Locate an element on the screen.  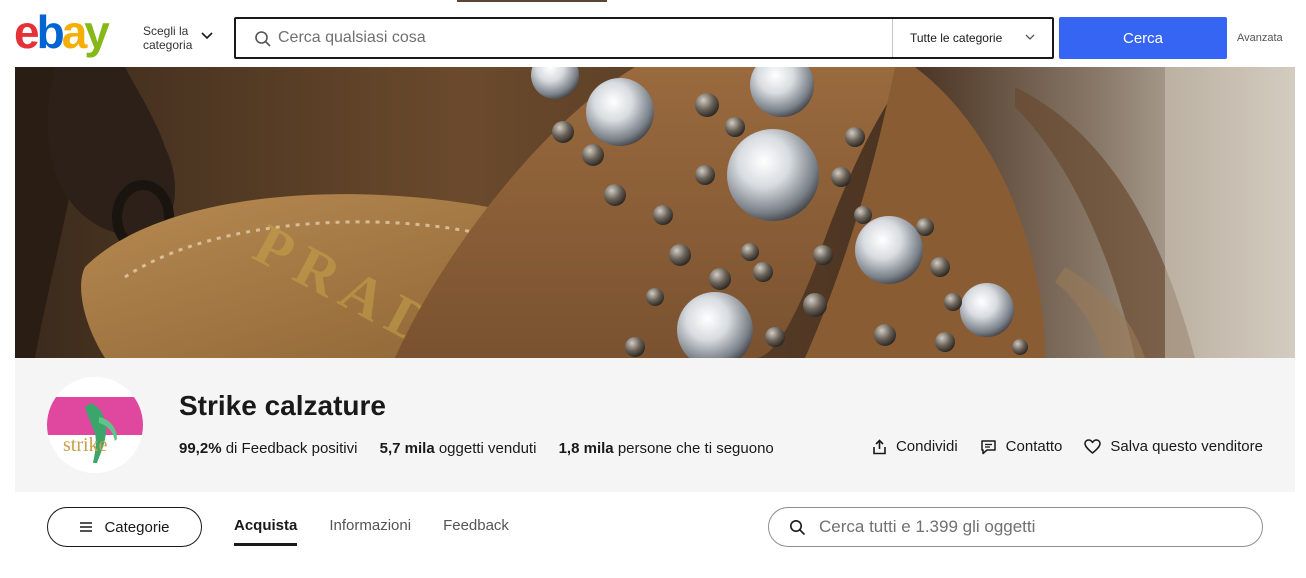
share-button: Condividi is located at coordinates (915, 446).